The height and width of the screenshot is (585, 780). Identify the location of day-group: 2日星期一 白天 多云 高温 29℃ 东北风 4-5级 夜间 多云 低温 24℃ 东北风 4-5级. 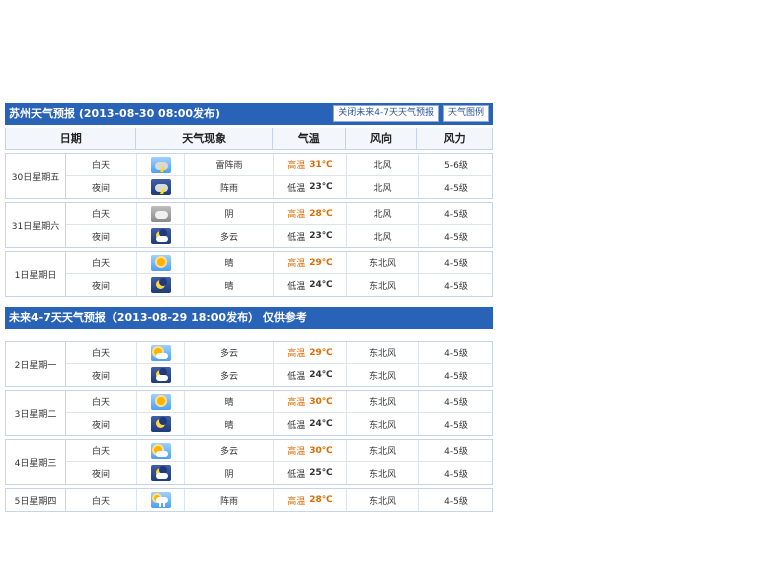
(249, 364).